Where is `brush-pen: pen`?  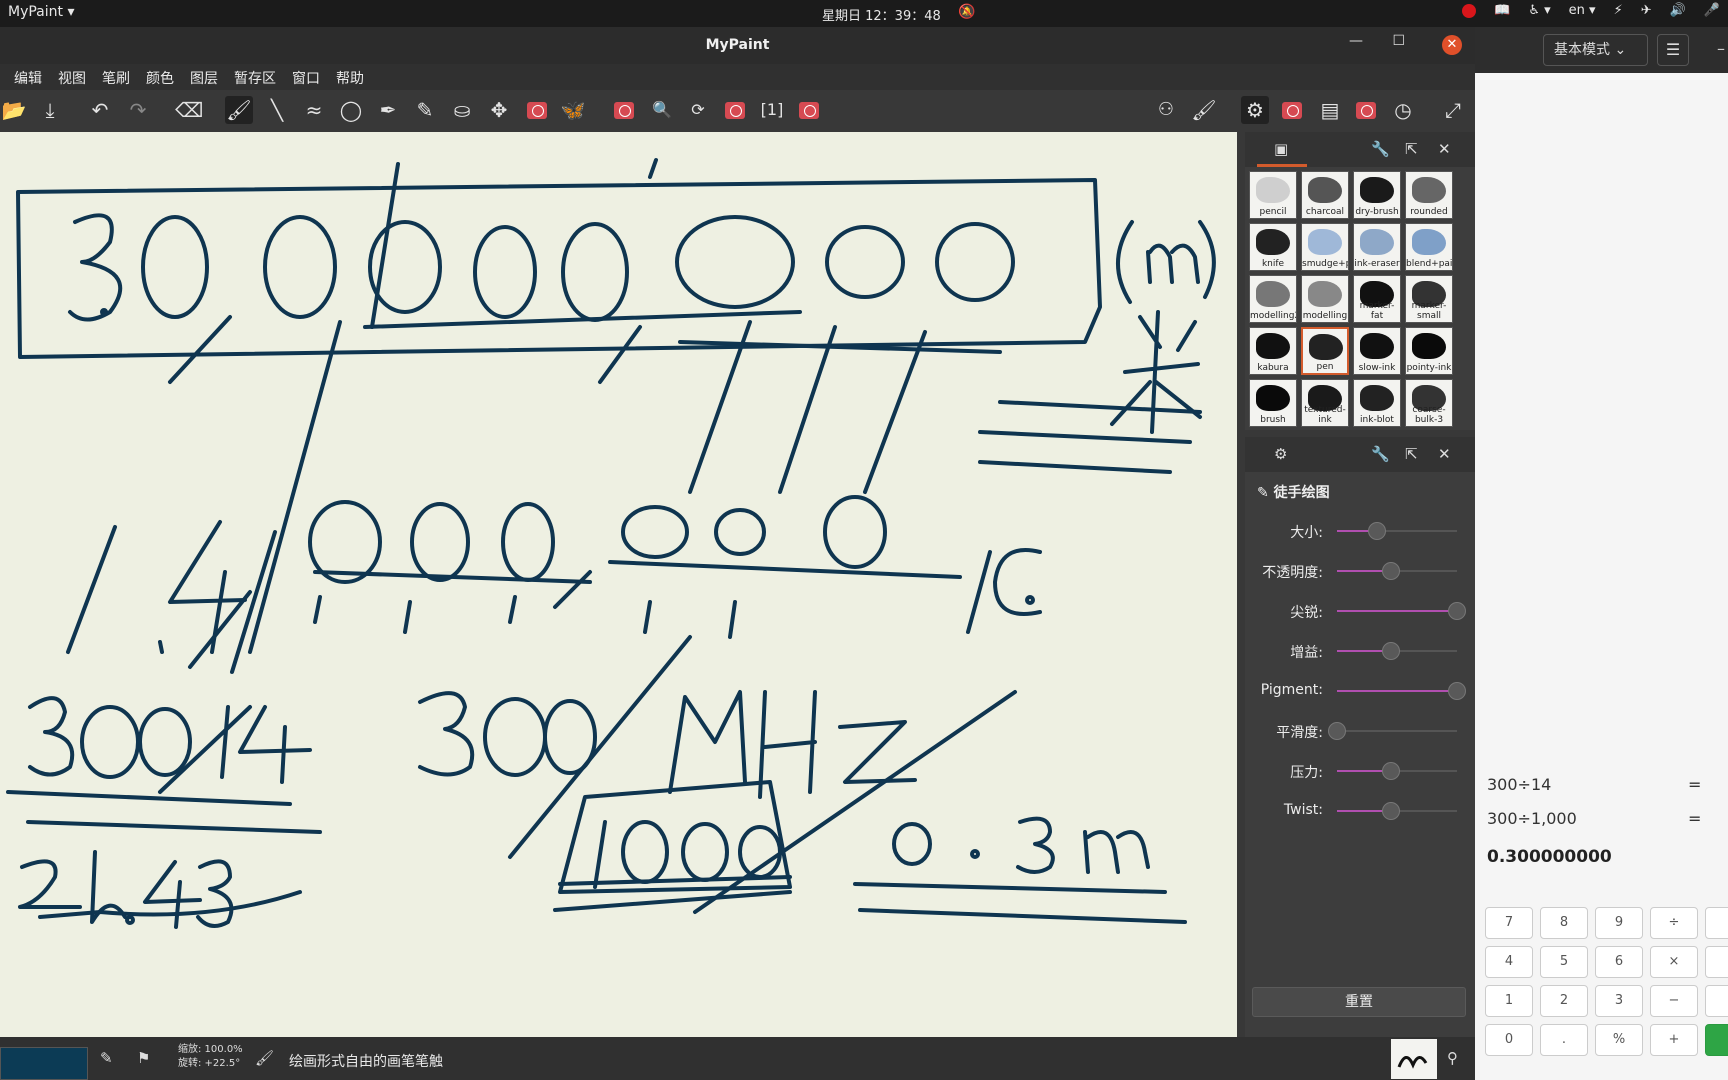
brush-pen: pen is located at coordinates (1325, 351).